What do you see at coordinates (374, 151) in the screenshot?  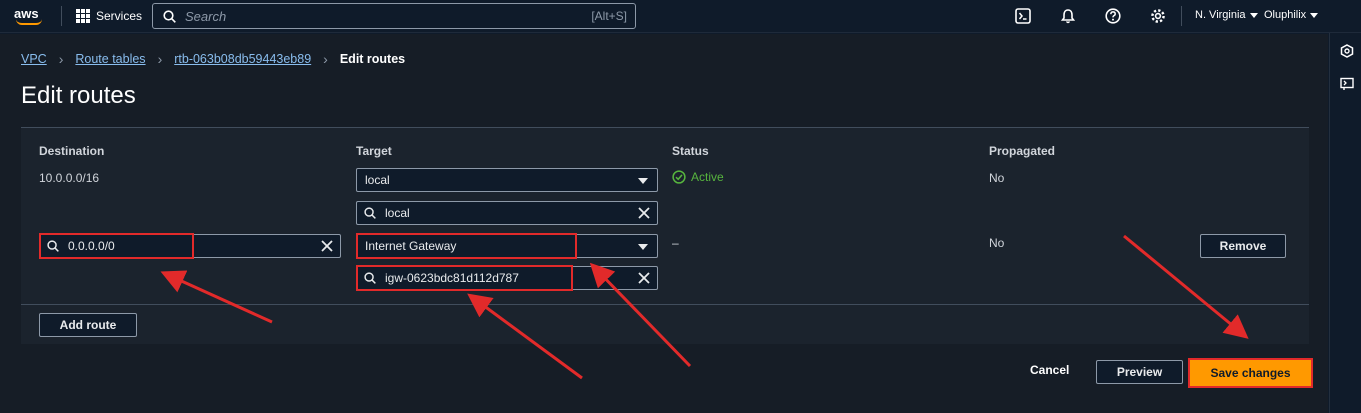 I see `column-header-target: Target` at bounding box center [374, 151].